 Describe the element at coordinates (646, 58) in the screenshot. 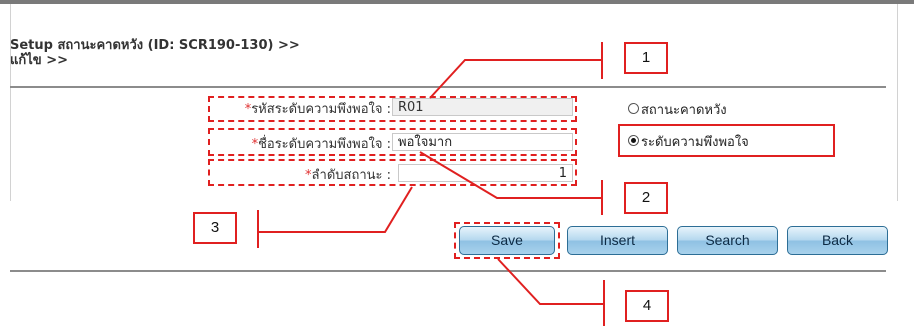

I see `callout-1: 1` at that location.